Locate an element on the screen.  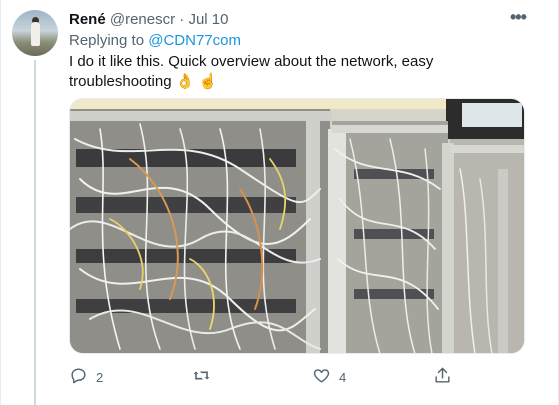
share-button is located at coordinates (442, 377).